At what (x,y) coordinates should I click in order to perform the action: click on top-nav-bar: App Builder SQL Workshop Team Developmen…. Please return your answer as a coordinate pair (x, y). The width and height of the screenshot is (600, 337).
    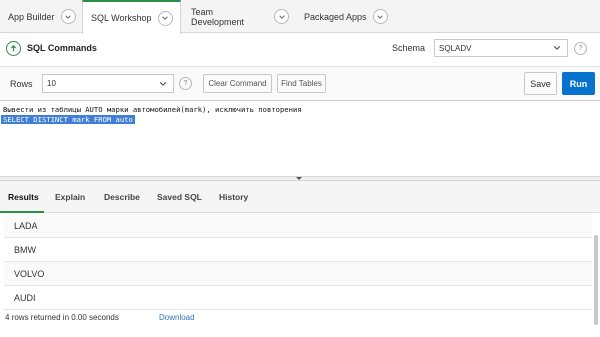
    Looking at the image, I should click on (300, 17).